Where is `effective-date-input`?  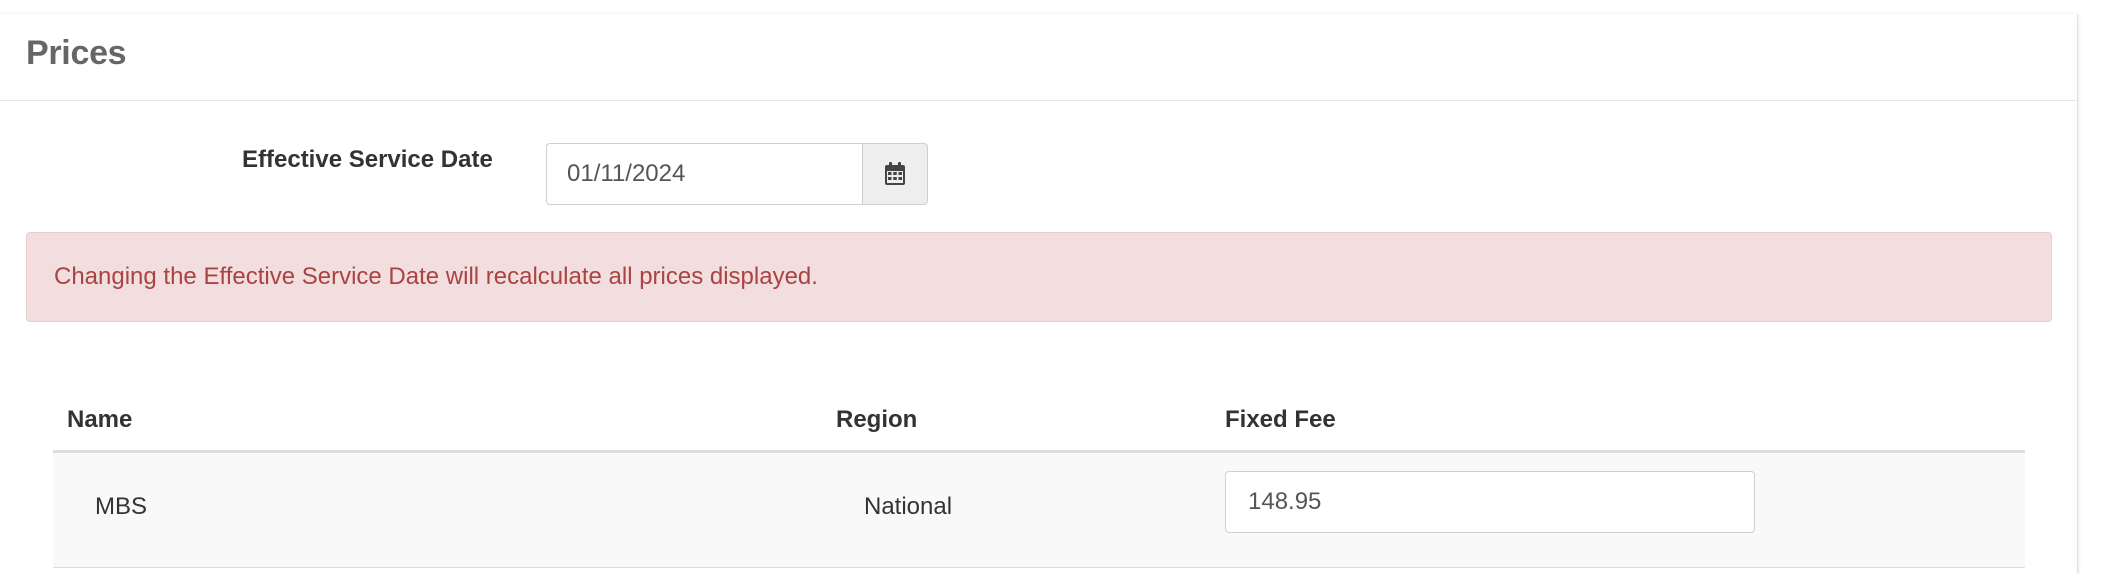 effective-date-input is located at coordinates (704, 174).